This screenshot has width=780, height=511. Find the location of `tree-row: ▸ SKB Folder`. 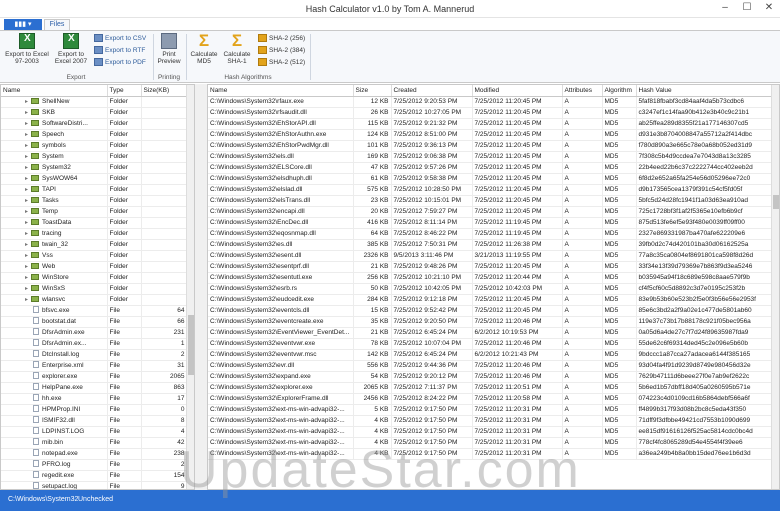

tree-row: ▸ SKB Folder is located at coordinates (94, 113).